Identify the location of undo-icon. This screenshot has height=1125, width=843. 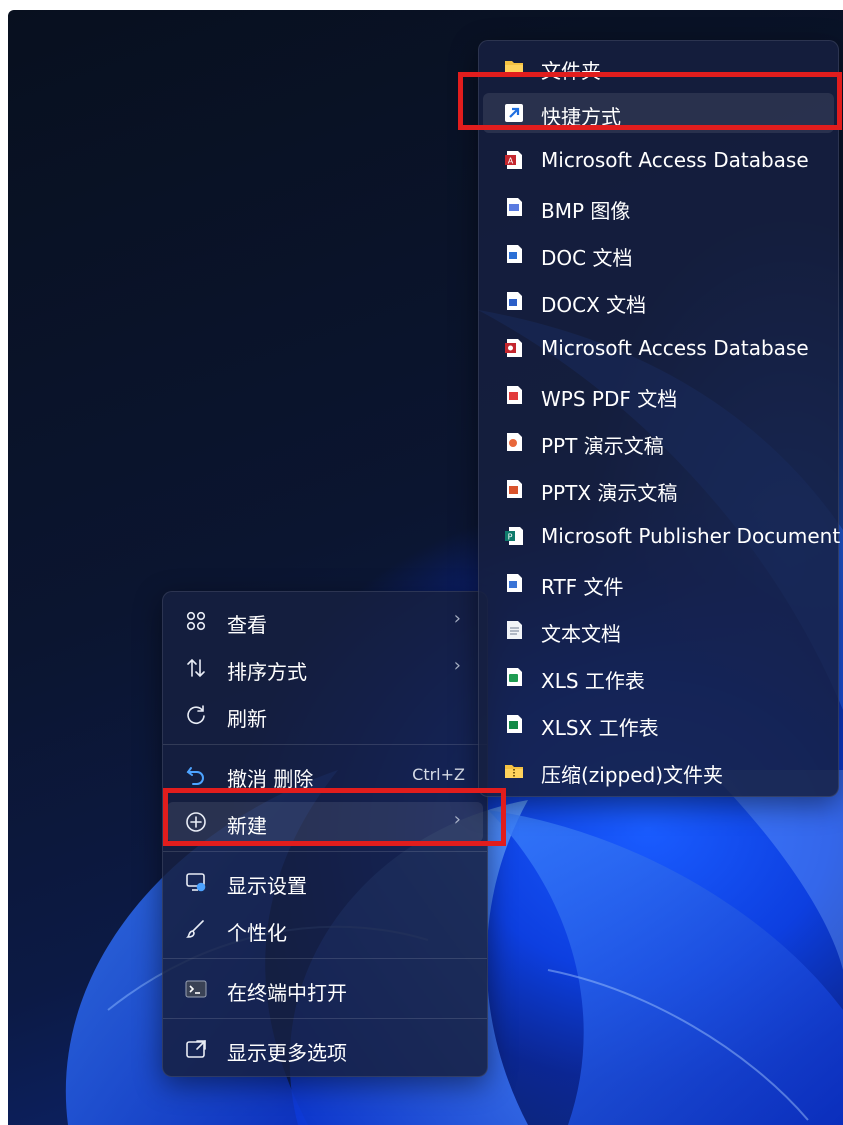
(196, 775).